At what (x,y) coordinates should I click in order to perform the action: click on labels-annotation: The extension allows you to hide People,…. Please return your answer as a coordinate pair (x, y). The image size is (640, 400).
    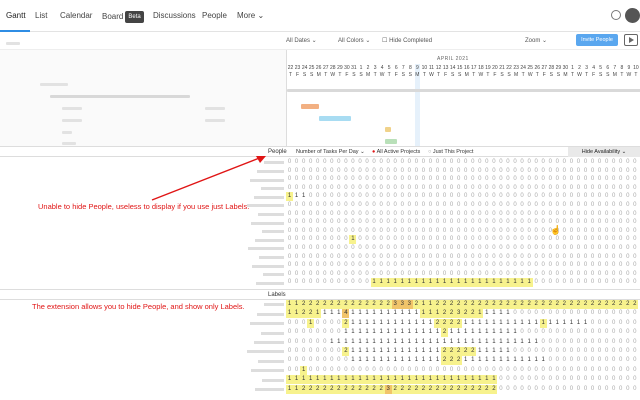
    Looking at the image, I should click on (138, 306).